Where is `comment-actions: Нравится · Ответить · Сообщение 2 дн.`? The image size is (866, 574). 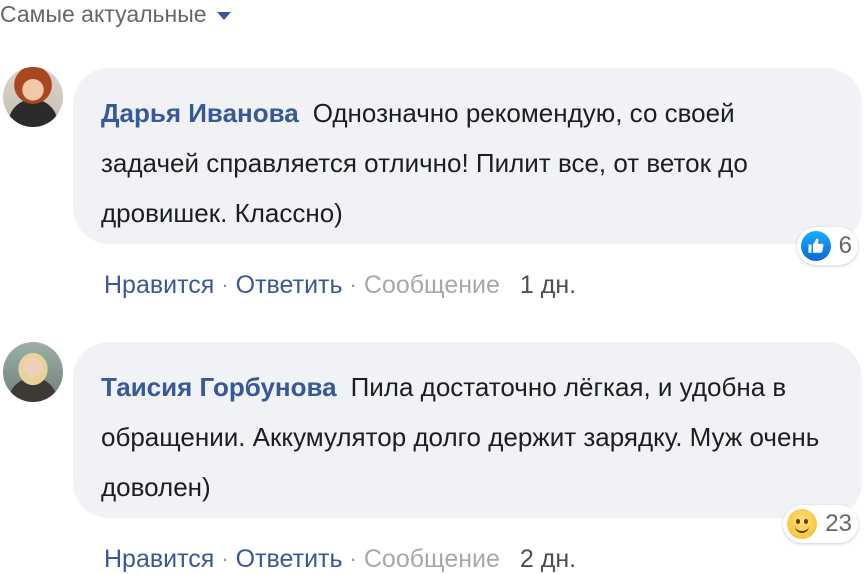
comment-actions: Нравится · Ответить · Сообщение 2 дн. is located at coordinates (340, 559).